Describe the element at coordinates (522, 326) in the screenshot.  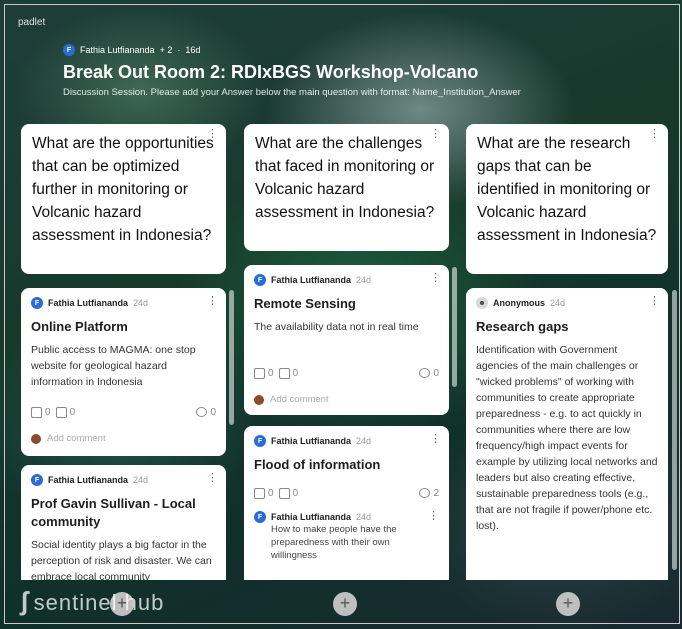
I see `post-title: Research gaps` at that location.